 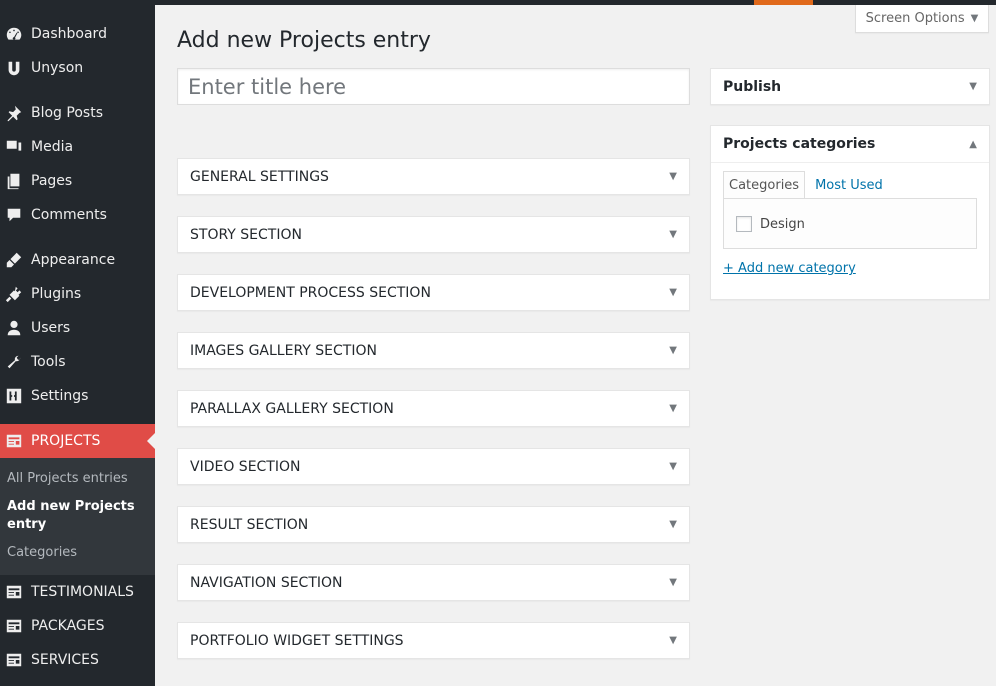 What do you see at coordinates (266, 582) in the screenshot?
I see `metabox-label: NAVIGATION SECTION` at bounding box center [266, 582].